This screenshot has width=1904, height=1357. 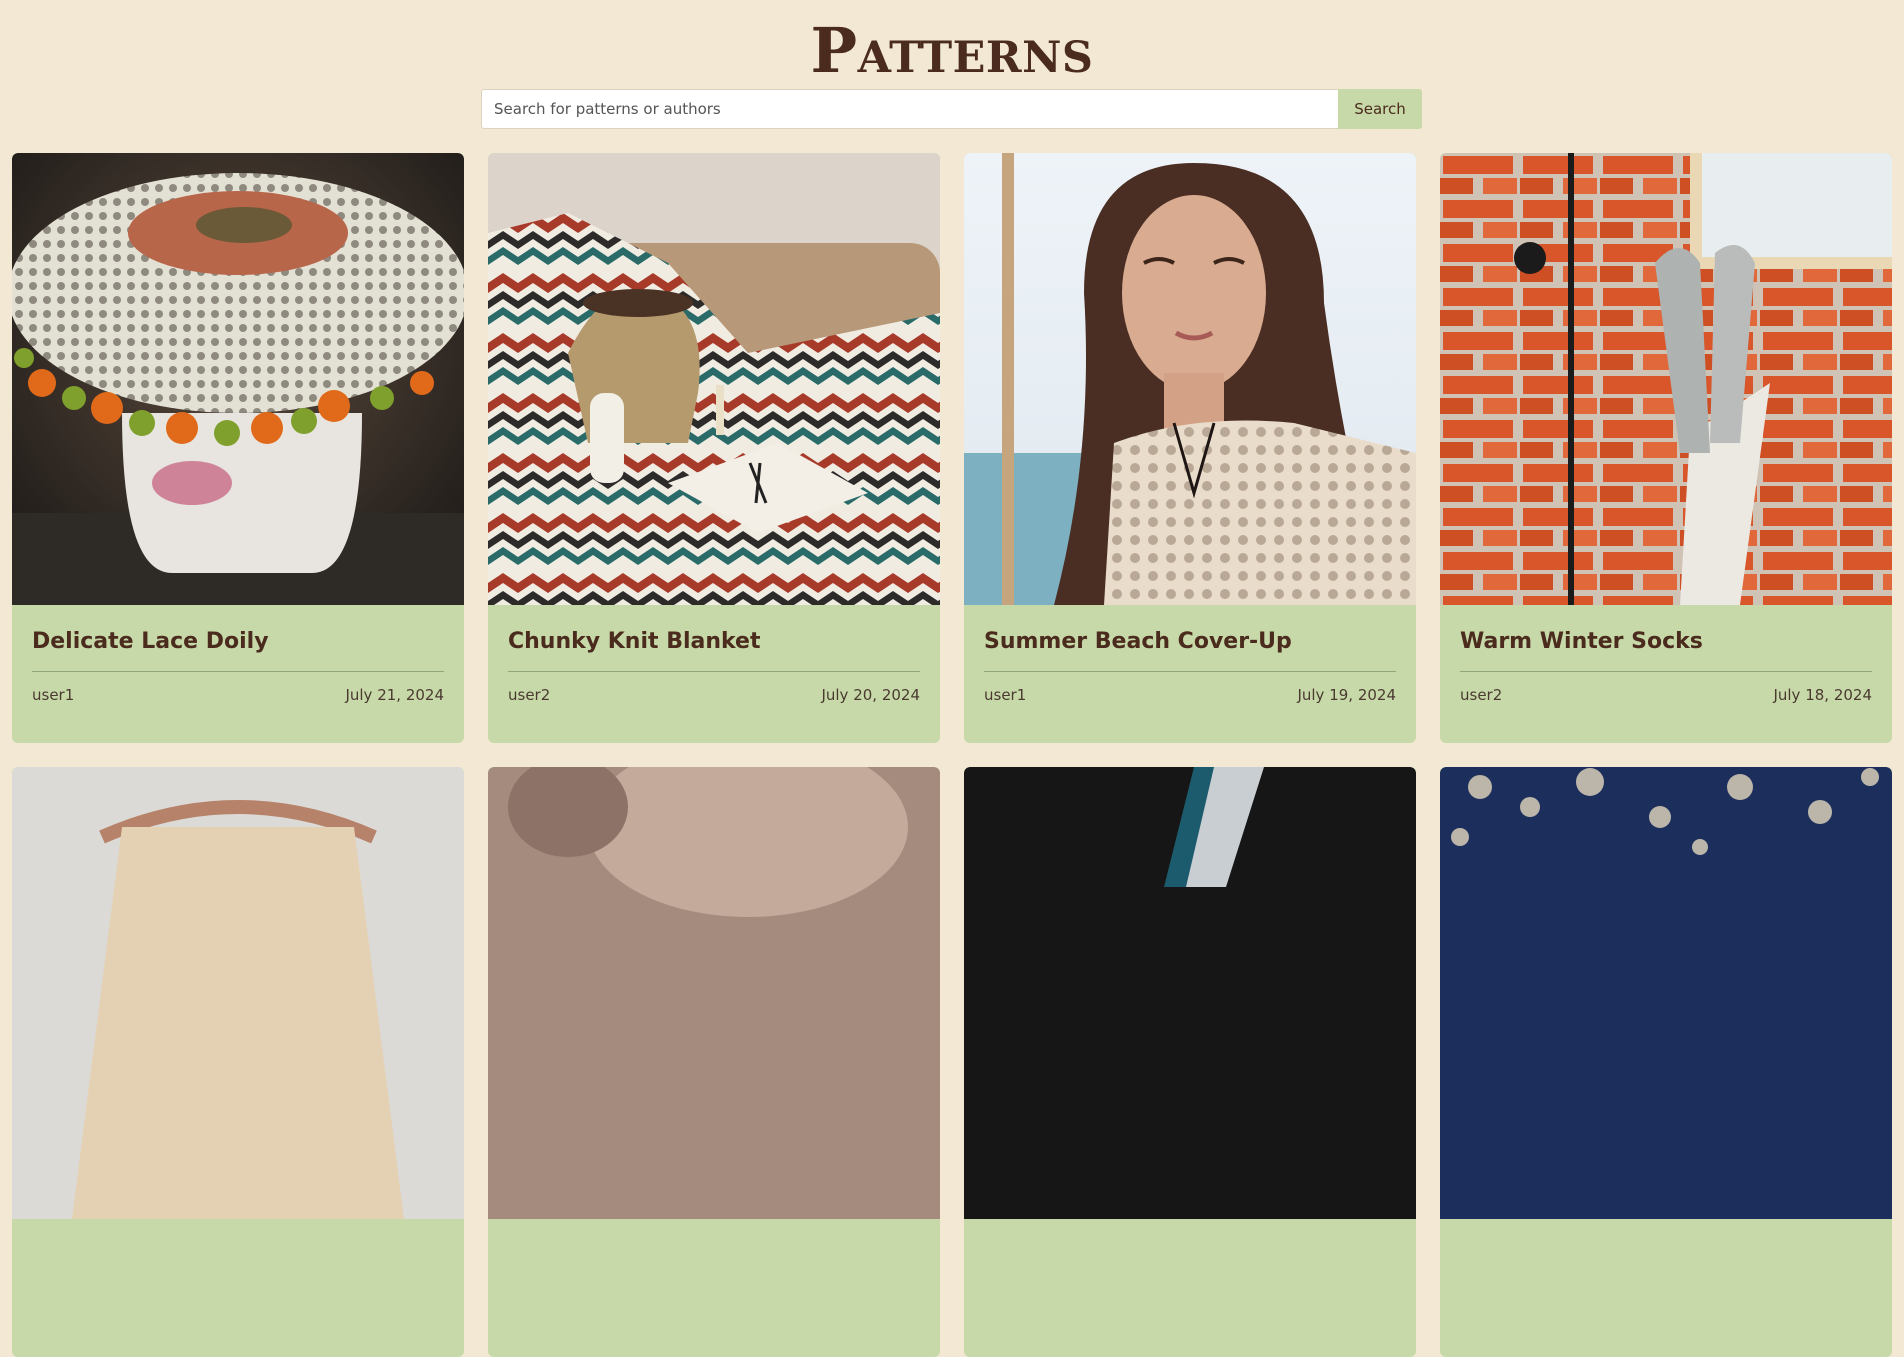 I want to click on search-input, so click(x=909, y=109).